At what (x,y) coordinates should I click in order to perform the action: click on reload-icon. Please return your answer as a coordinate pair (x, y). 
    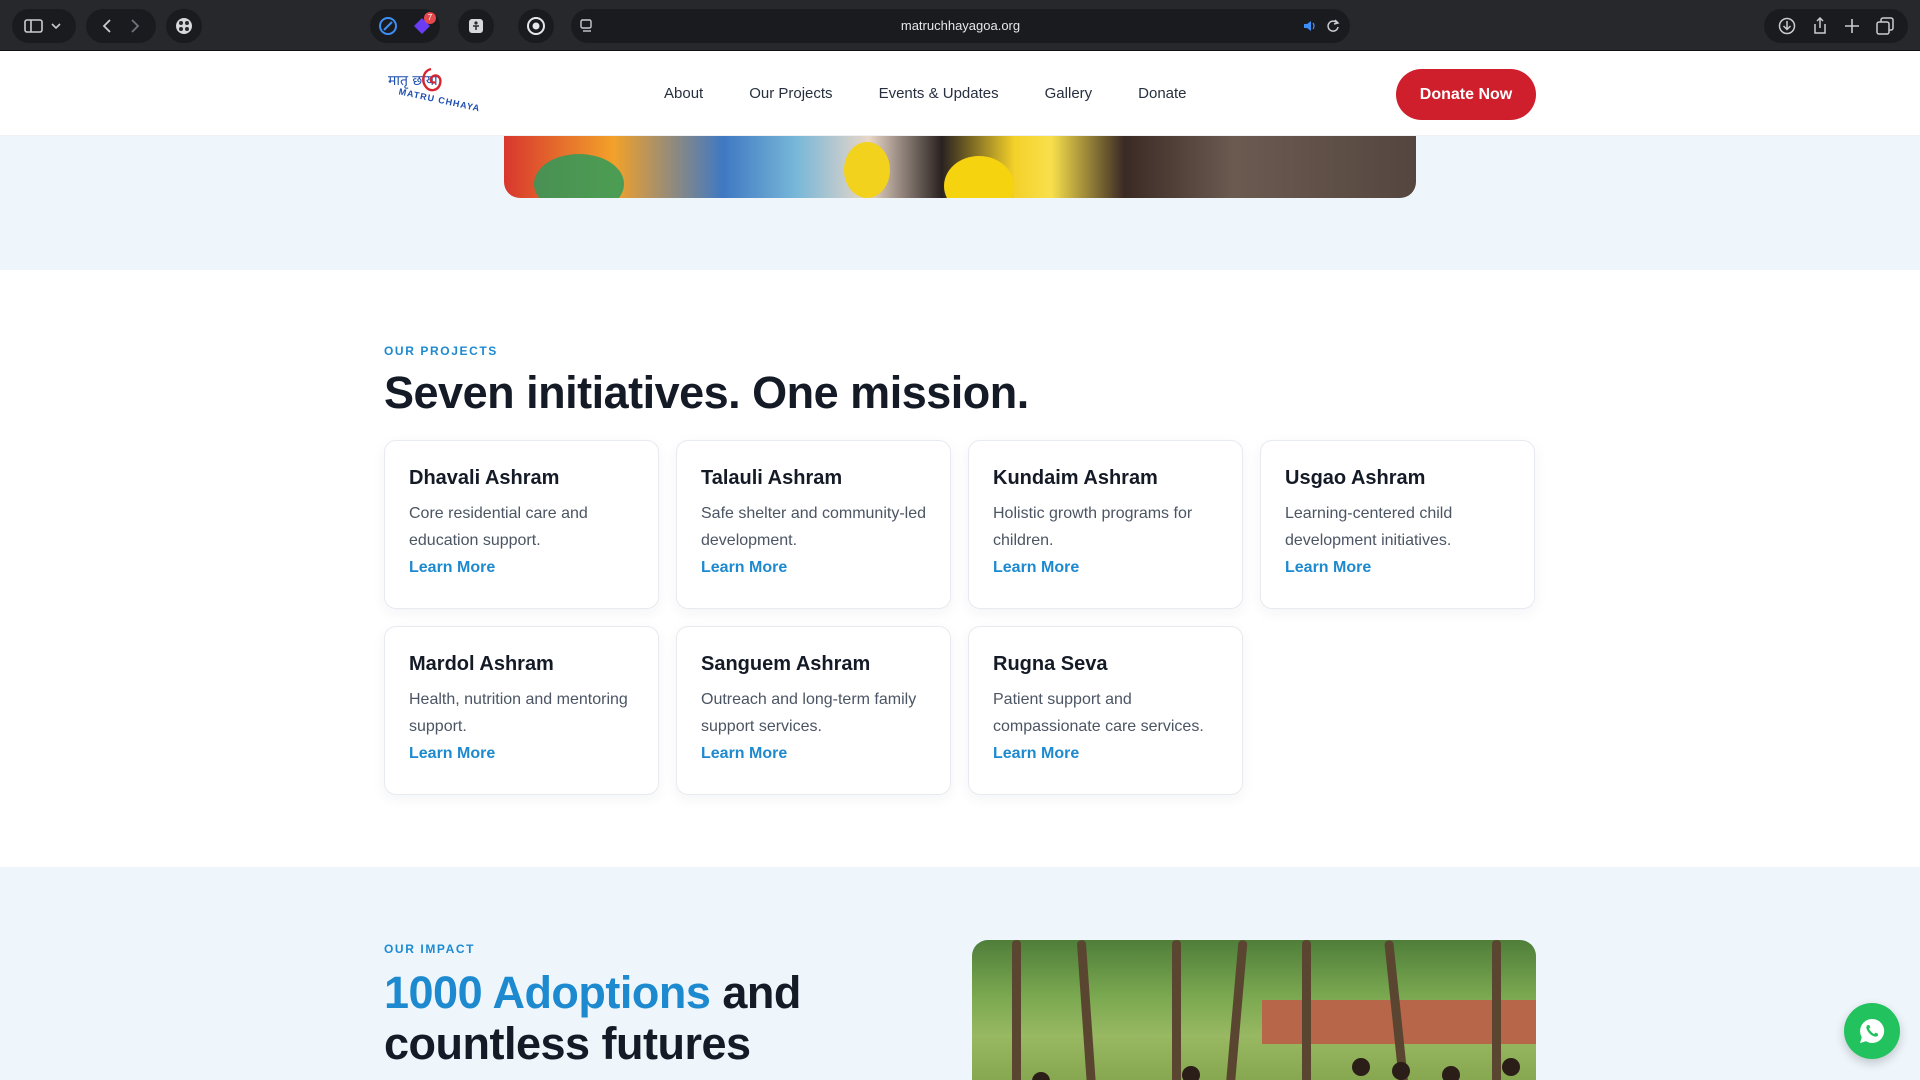
    Looking at the image, I should click on (1333, 26).